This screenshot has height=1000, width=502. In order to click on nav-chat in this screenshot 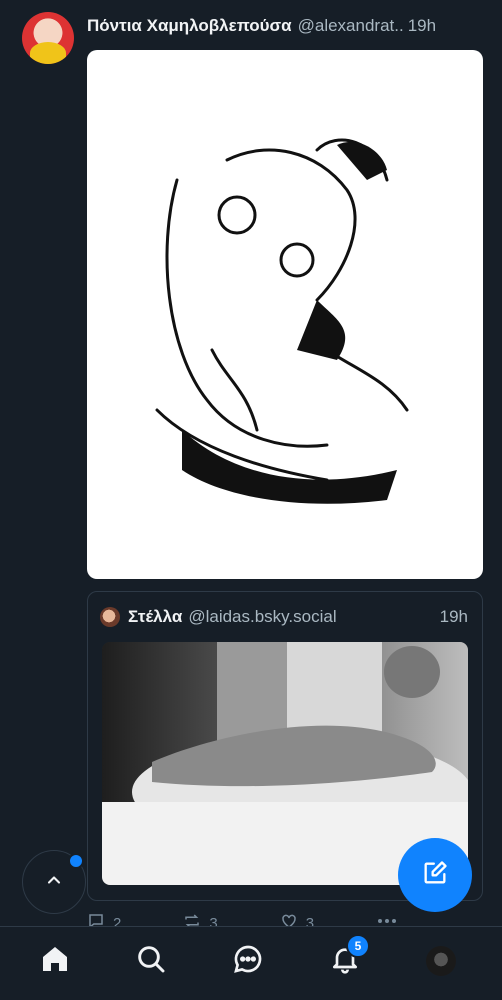, I will do `click(248, 961)`.